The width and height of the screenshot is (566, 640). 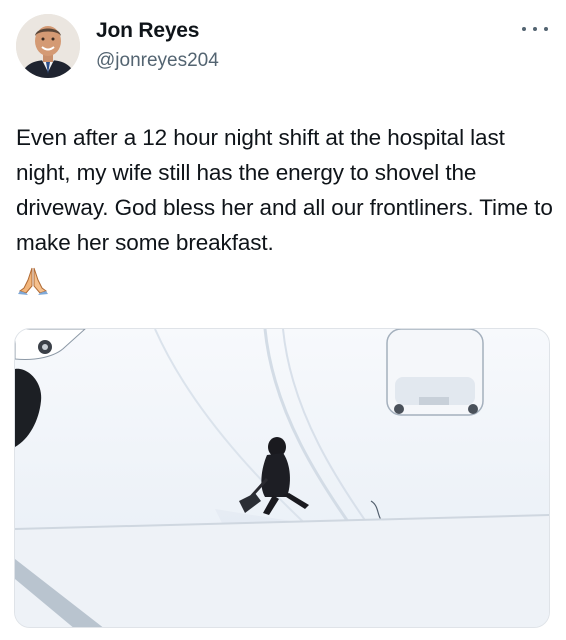 I want to click on avatar-image, so click(x=48, y=46).